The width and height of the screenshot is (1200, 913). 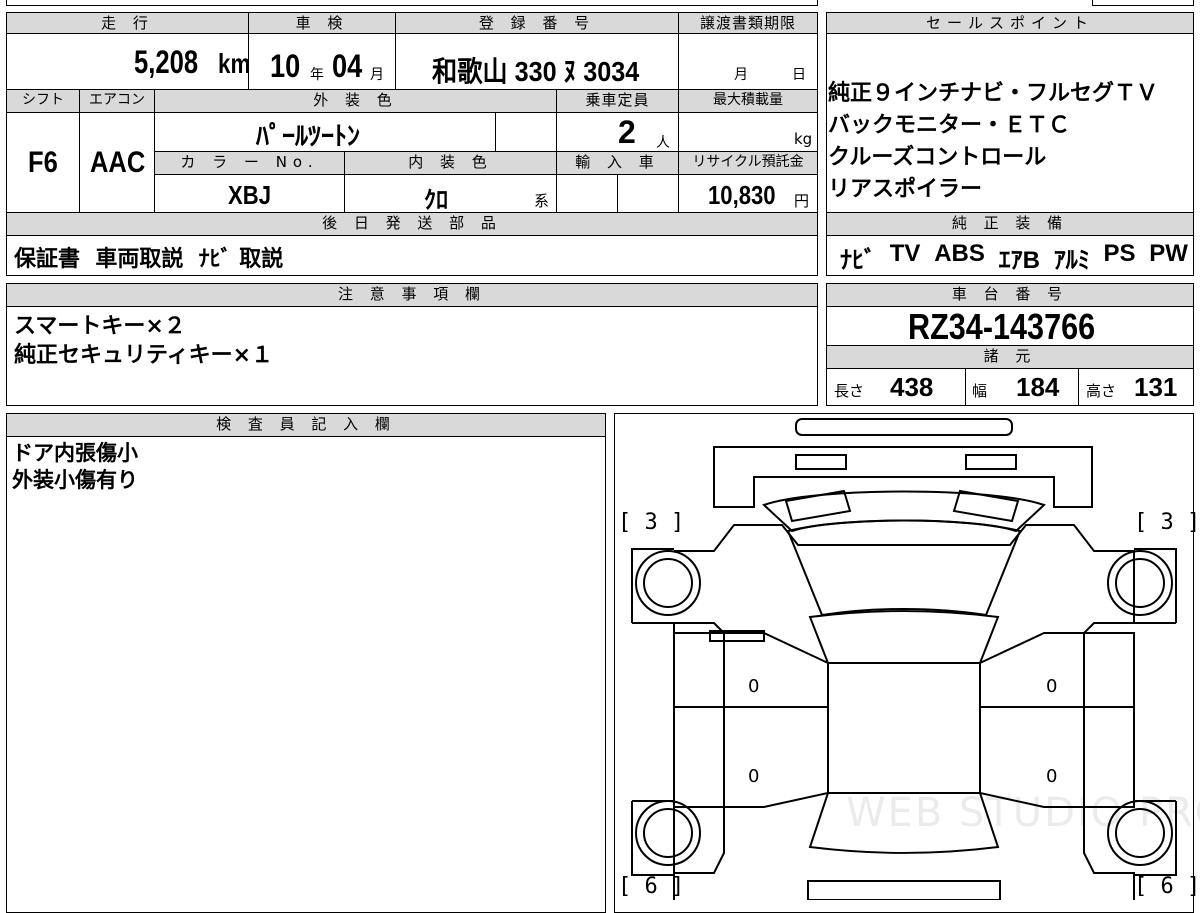 I want to click on capacity-header: 乗車定員, so click(x=617, y=101).